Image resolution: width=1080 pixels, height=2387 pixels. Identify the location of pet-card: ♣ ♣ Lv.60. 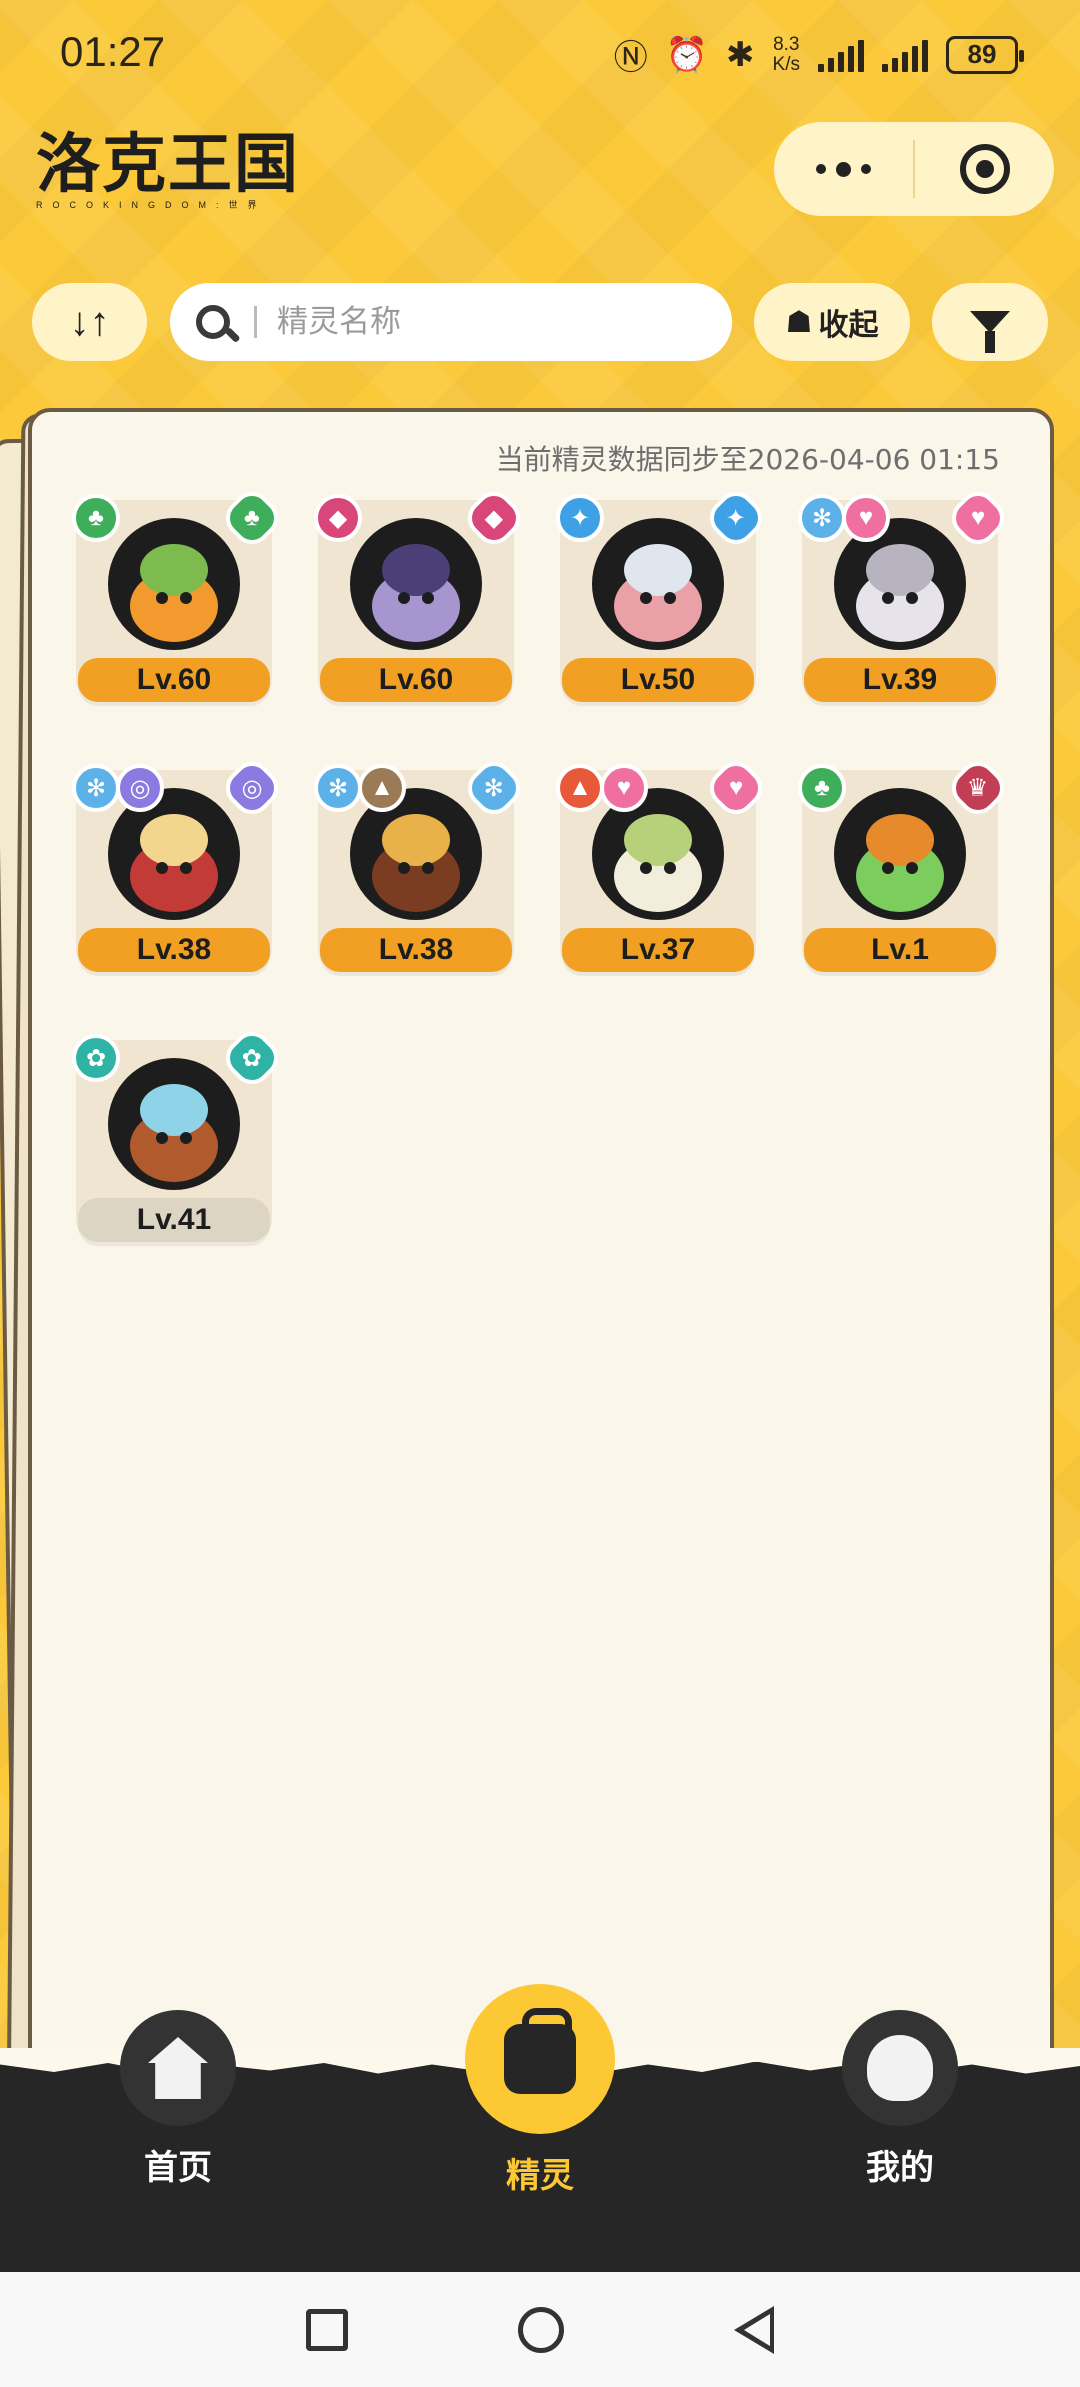
(179, 593).